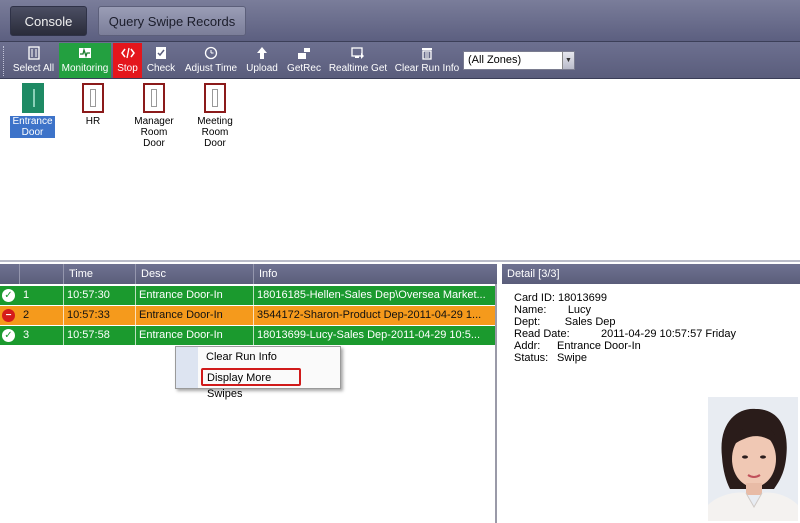  I want to click on check-button: Check, so click(161, 60).